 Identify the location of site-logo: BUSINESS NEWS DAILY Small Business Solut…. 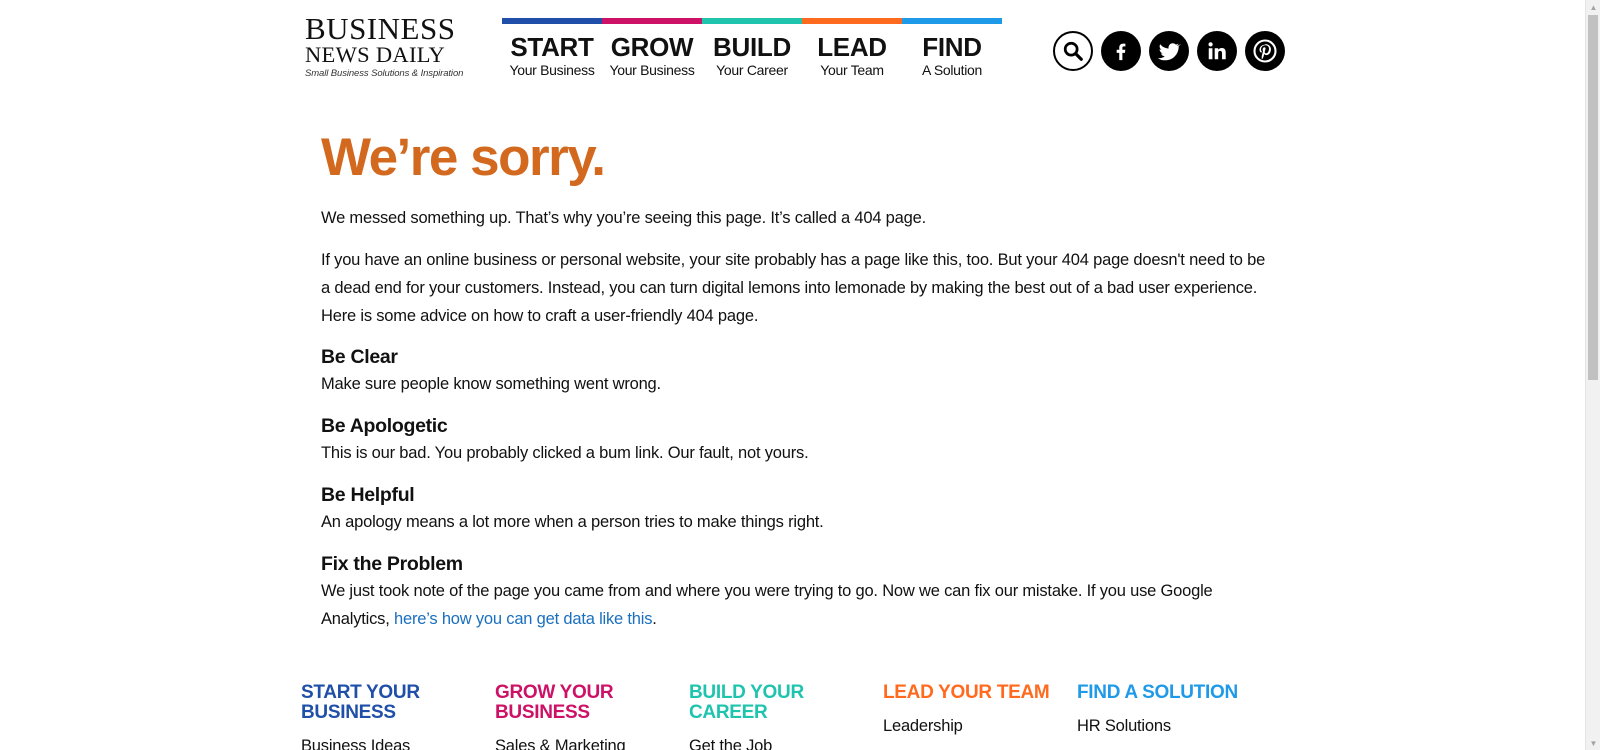
(385, 45).